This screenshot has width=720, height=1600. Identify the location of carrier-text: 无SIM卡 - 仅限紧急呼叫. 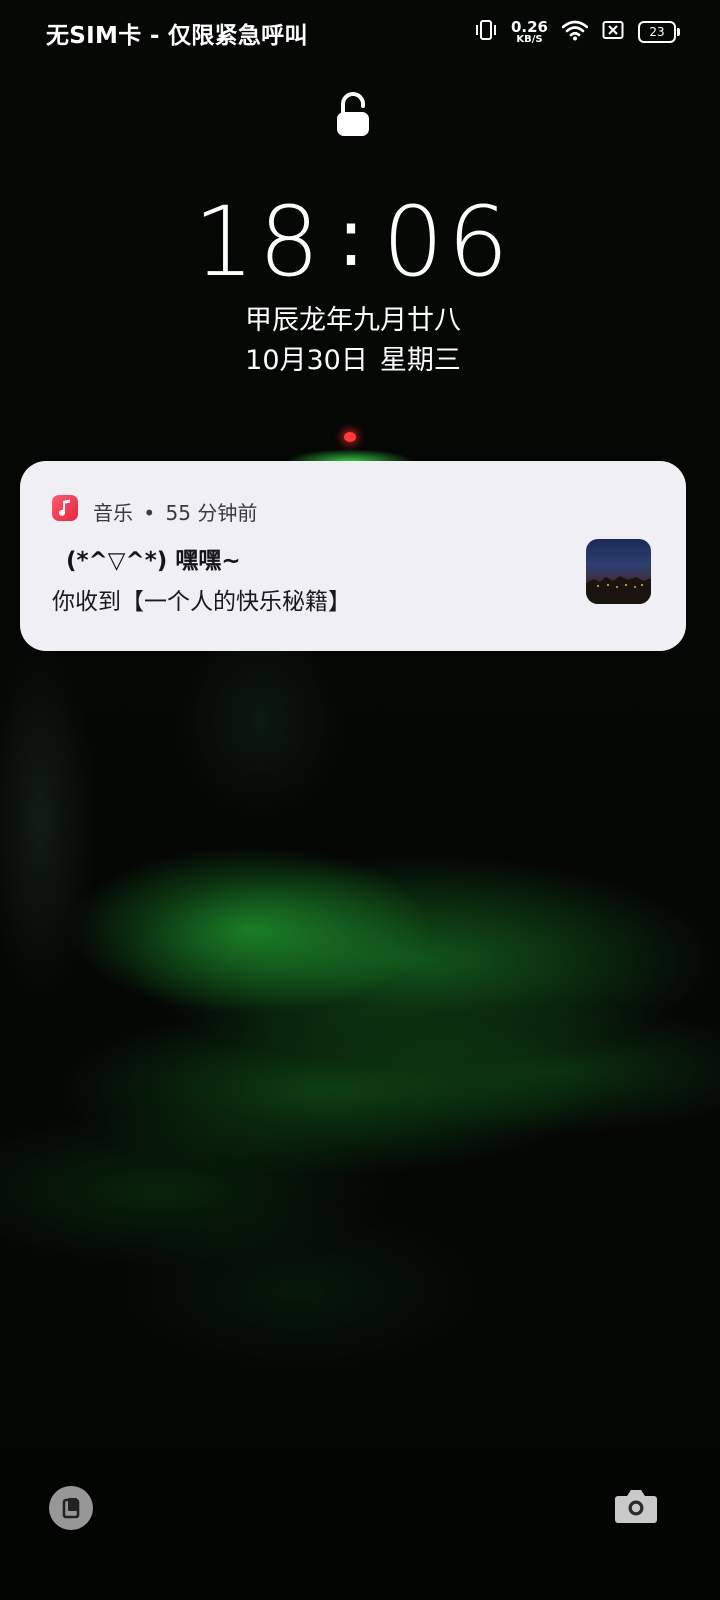
(177, 36).